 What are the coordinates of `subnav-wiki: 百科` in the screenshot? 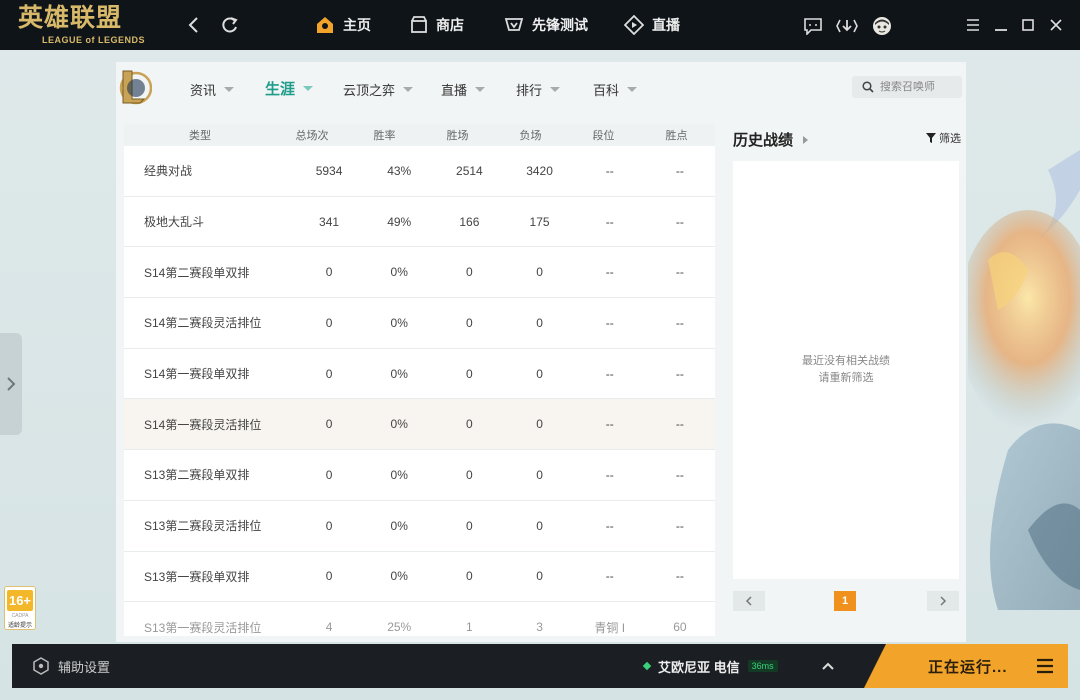 It's located at (615, 89).